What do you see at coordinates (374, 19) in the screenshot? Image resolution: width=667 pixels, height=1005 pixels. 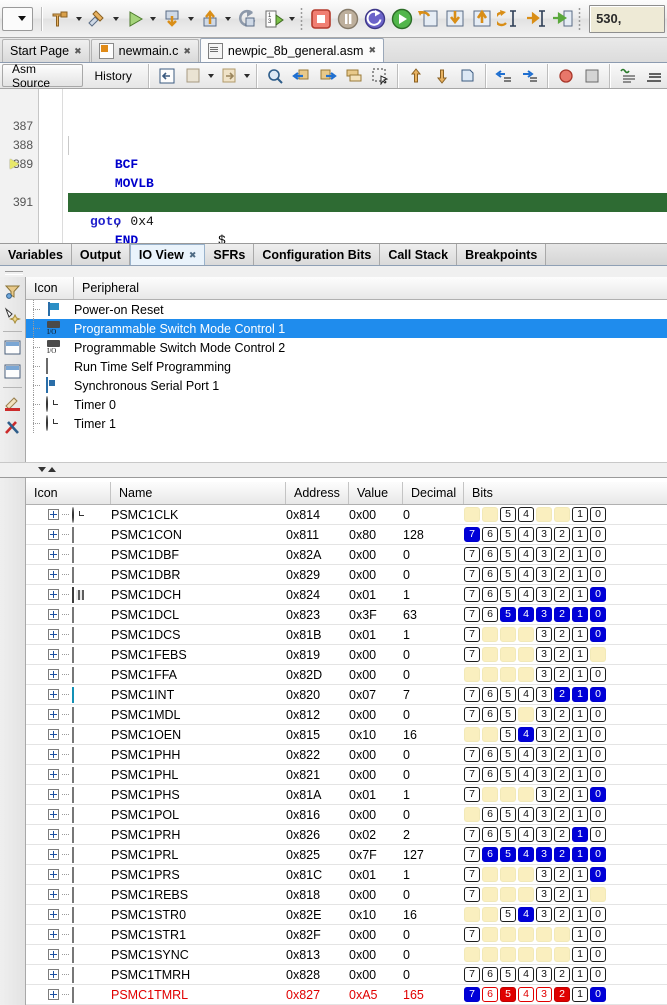 I see `reset-button` at bounding box center [374, 19].